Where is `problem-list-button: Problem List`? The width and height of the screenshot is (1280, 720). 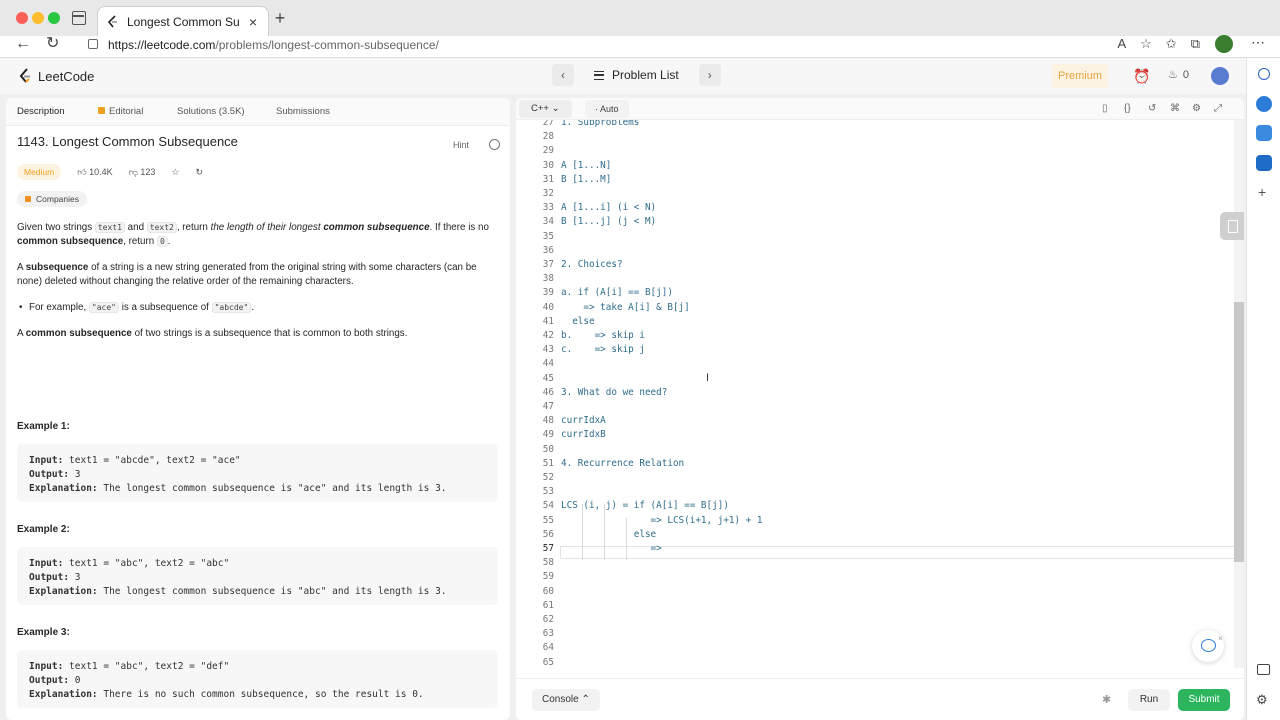
problem-list-button: Problem List is located at coordinates (636, 75).